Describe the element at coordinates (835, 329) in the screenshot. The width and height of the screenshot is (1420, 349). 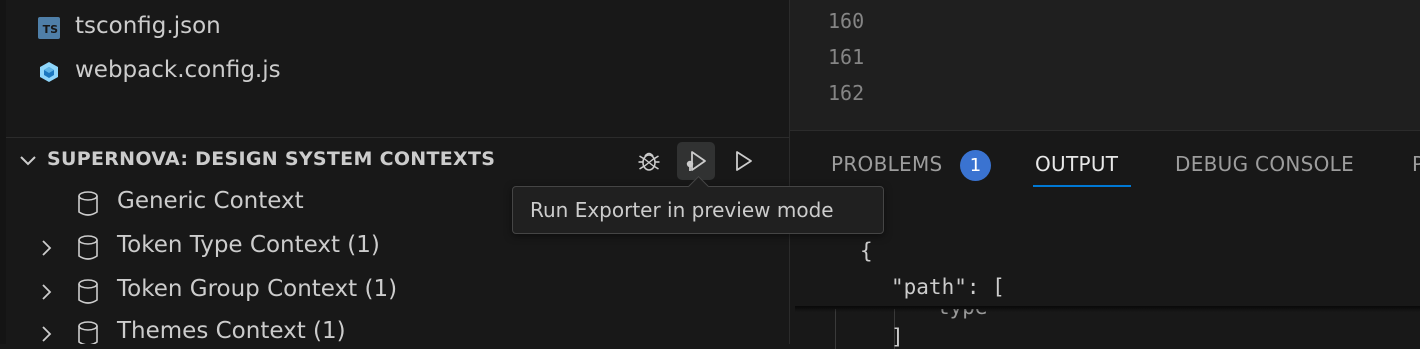
I see `indent-guide` at that location.